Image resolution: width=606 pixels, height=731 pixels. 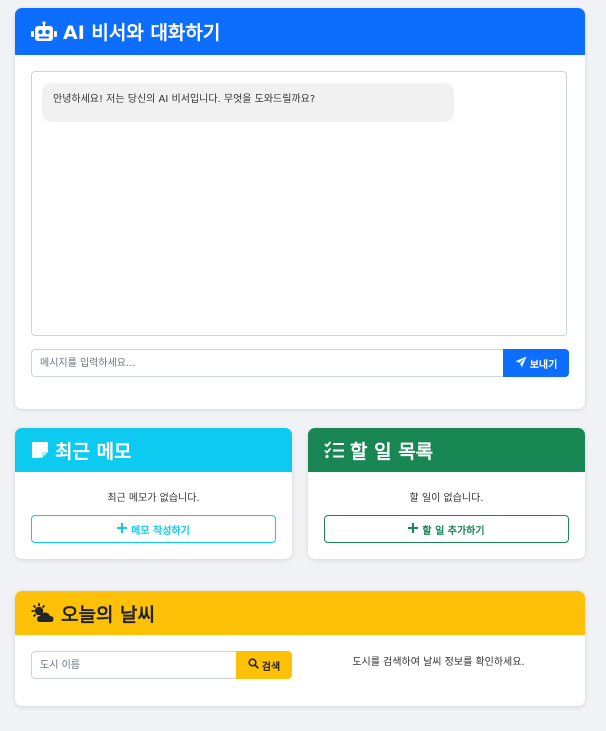 I want to click on todo-header: 할 일 목록, so click(x=446, y=450).